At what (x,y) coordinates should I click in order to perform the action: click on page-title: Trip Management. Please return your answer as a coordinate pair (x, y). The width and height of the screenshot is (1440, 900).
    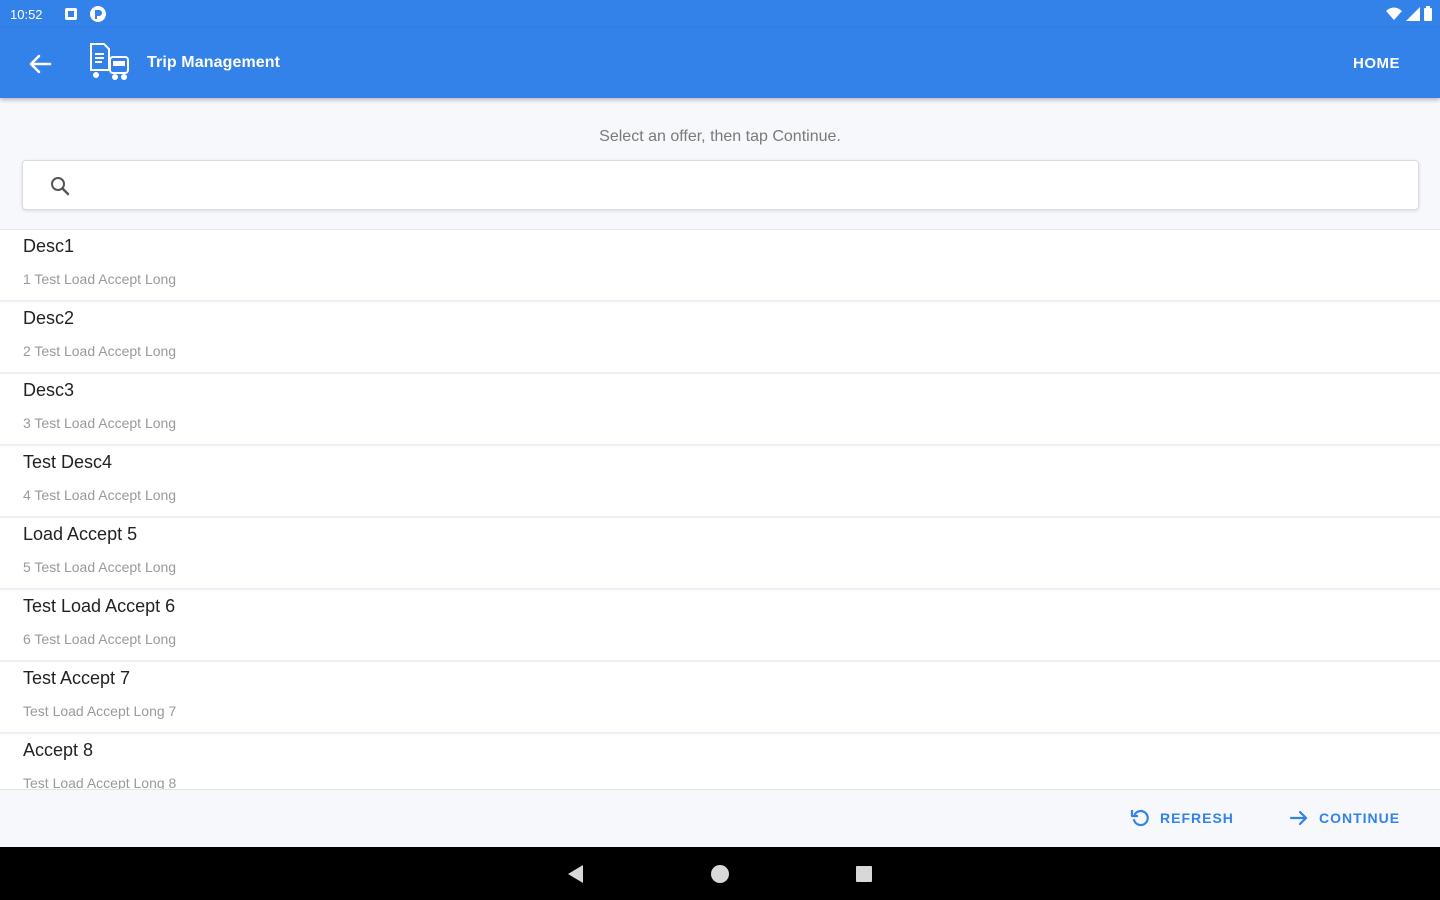
    Looking at the image, I should click on (214, 62).